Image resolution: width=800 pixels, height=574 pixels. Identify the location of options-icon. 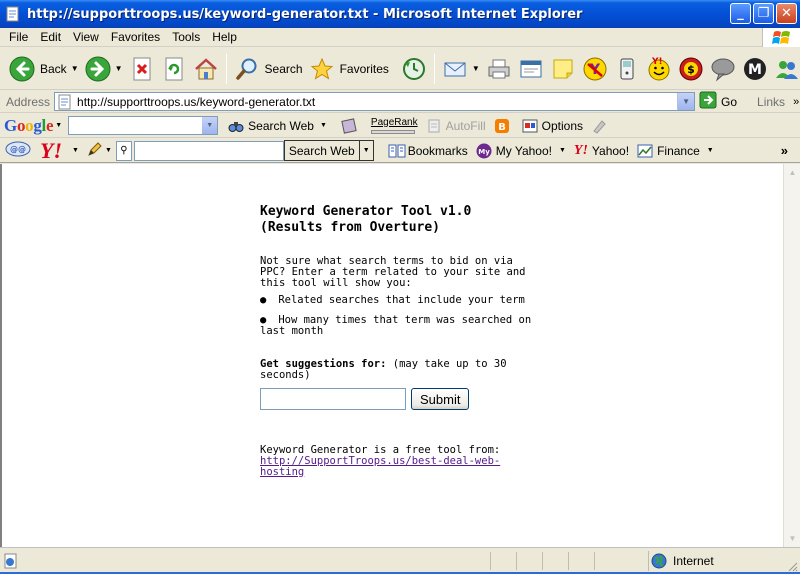
(530, 126).